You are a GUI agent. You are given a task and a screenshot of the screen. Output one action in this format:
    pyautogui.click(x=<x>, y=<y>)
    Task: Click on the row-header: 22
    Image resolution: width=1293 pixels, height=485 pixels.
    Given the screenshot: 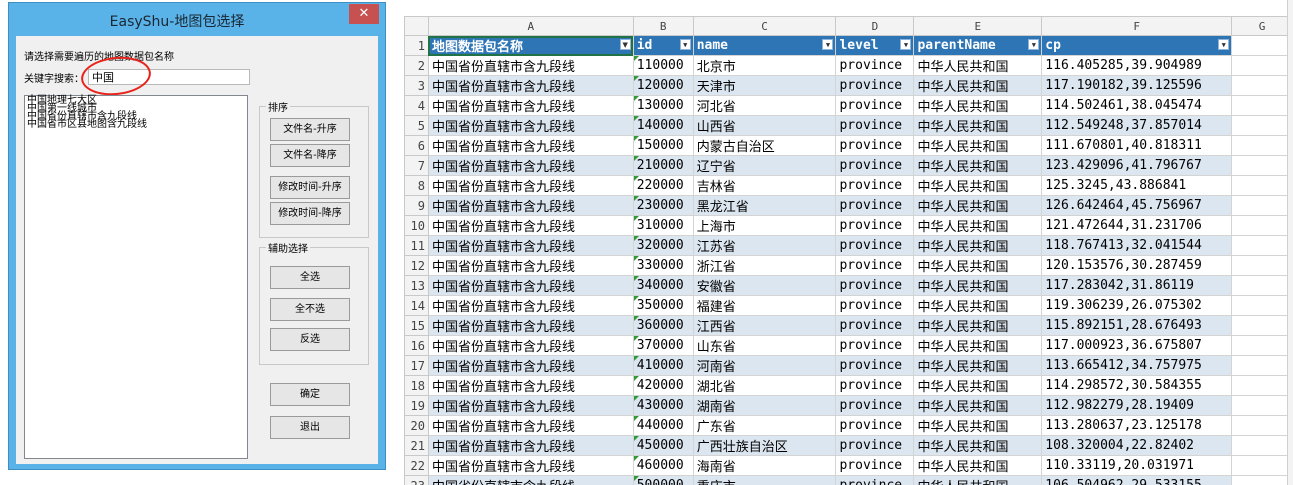 What is the action you would take?
    pyautogui.click(x=416, y=465)
    